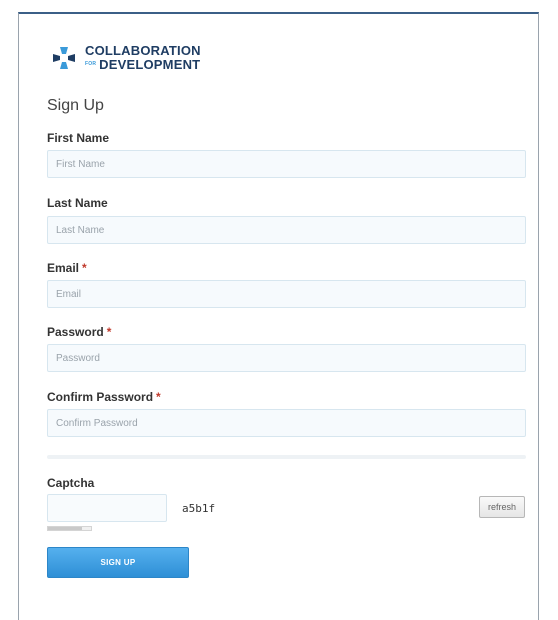 This screenshot has width=558, height=620. I want to click on brand-line-1: COLLABORATION, so click(143, 50).